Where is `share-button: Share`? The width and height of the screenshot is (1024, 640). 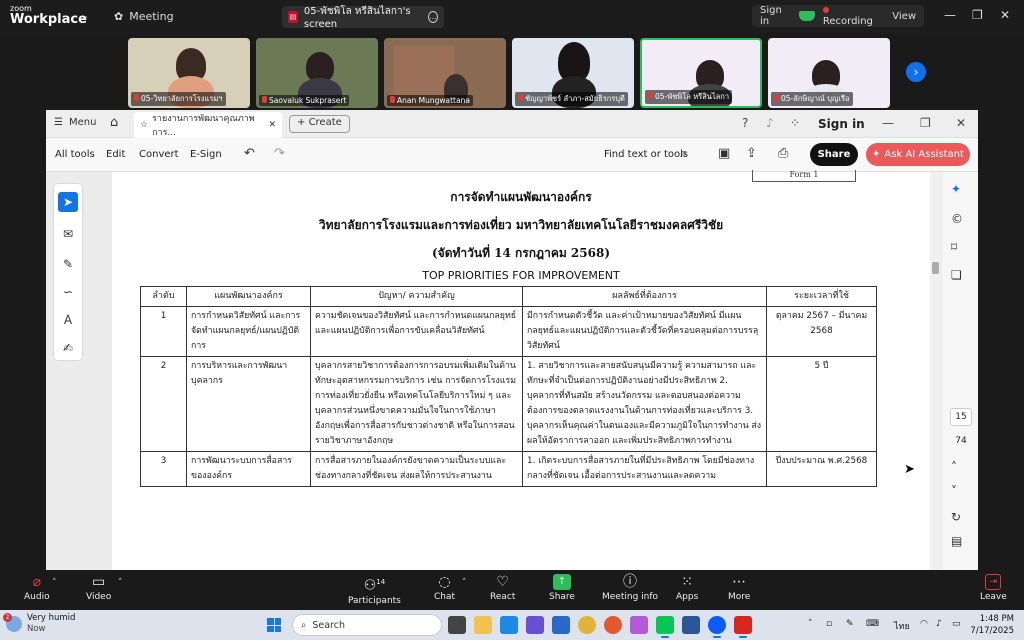 share-button: Share is located at coordinates (834, 154).